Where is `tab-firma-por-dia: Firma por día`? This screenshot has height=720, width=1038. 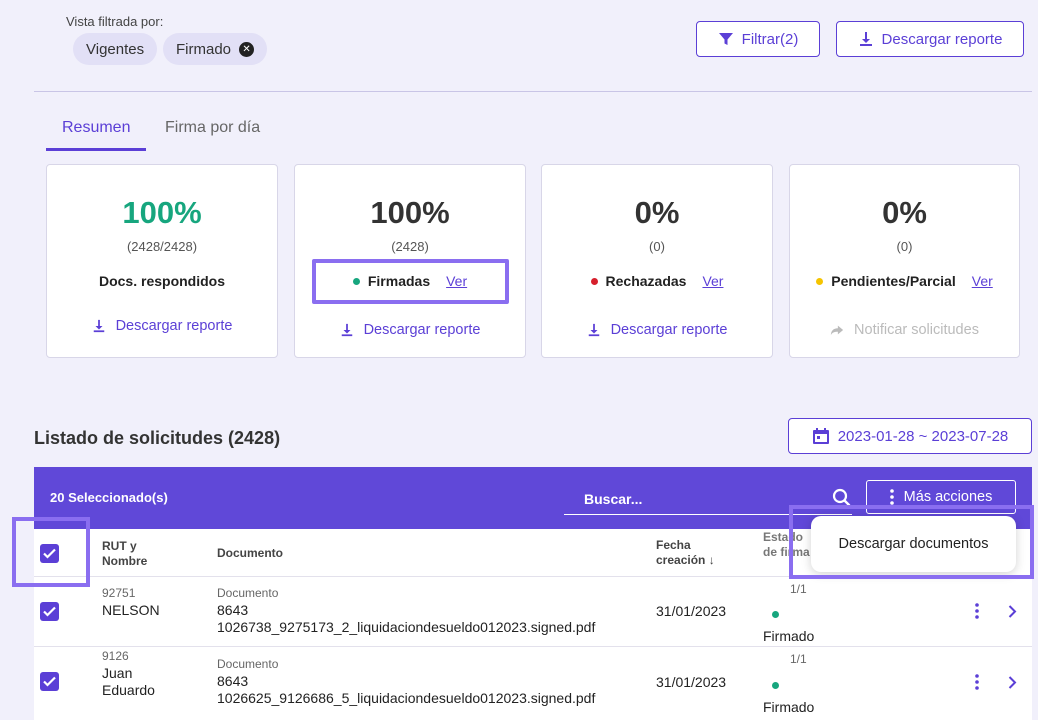 tab-firma-por-dia: Firma por día is located at coordinates (212, 133).